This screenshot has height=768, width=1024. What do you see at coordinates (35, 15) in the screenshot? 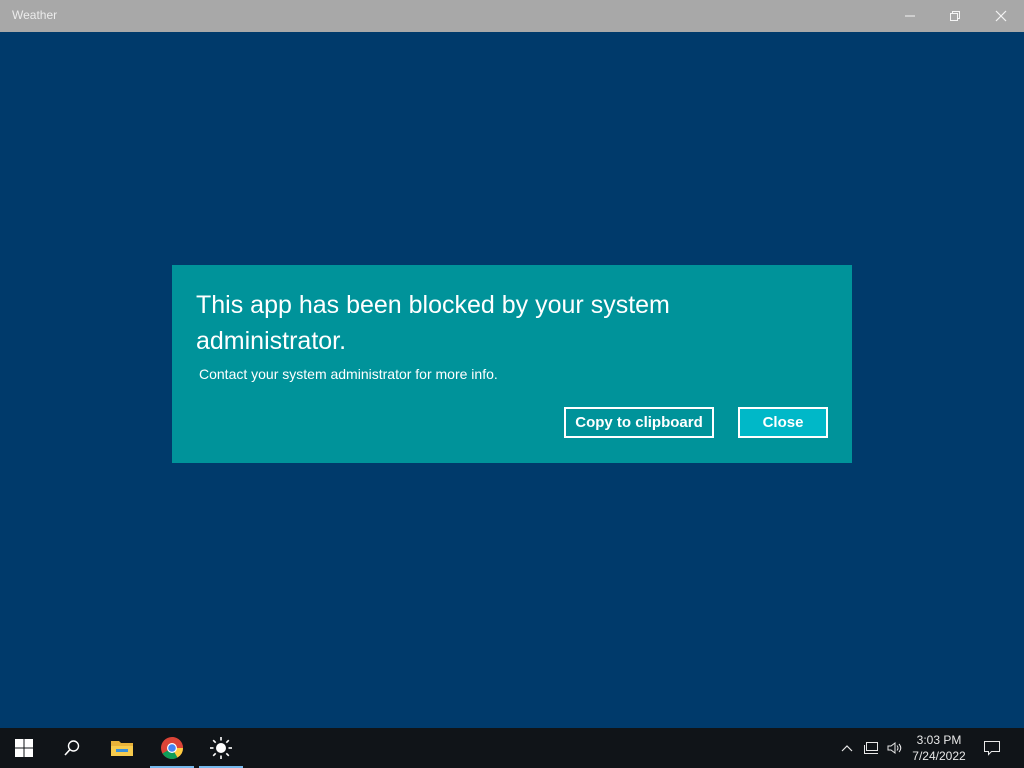
I see `window-title: Weather` at bounding box center [35, 15].